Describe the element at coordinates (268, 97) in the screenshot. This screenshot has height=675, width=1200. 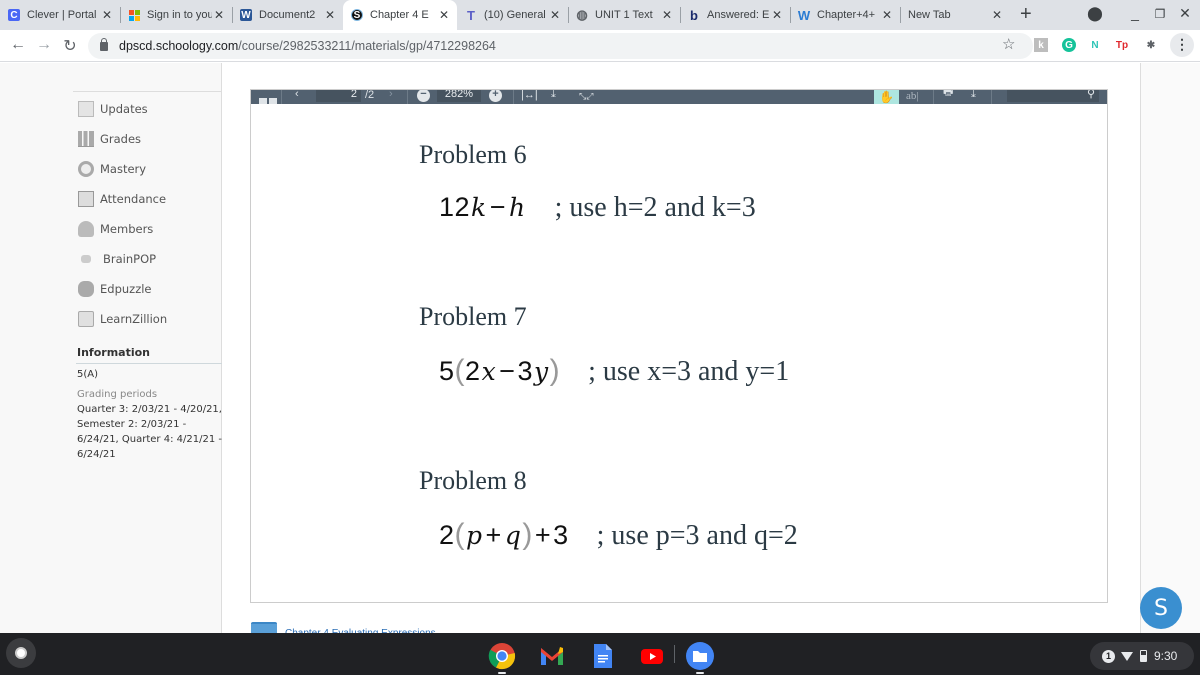
I see `thumbnails-toggle-icon` at that location.